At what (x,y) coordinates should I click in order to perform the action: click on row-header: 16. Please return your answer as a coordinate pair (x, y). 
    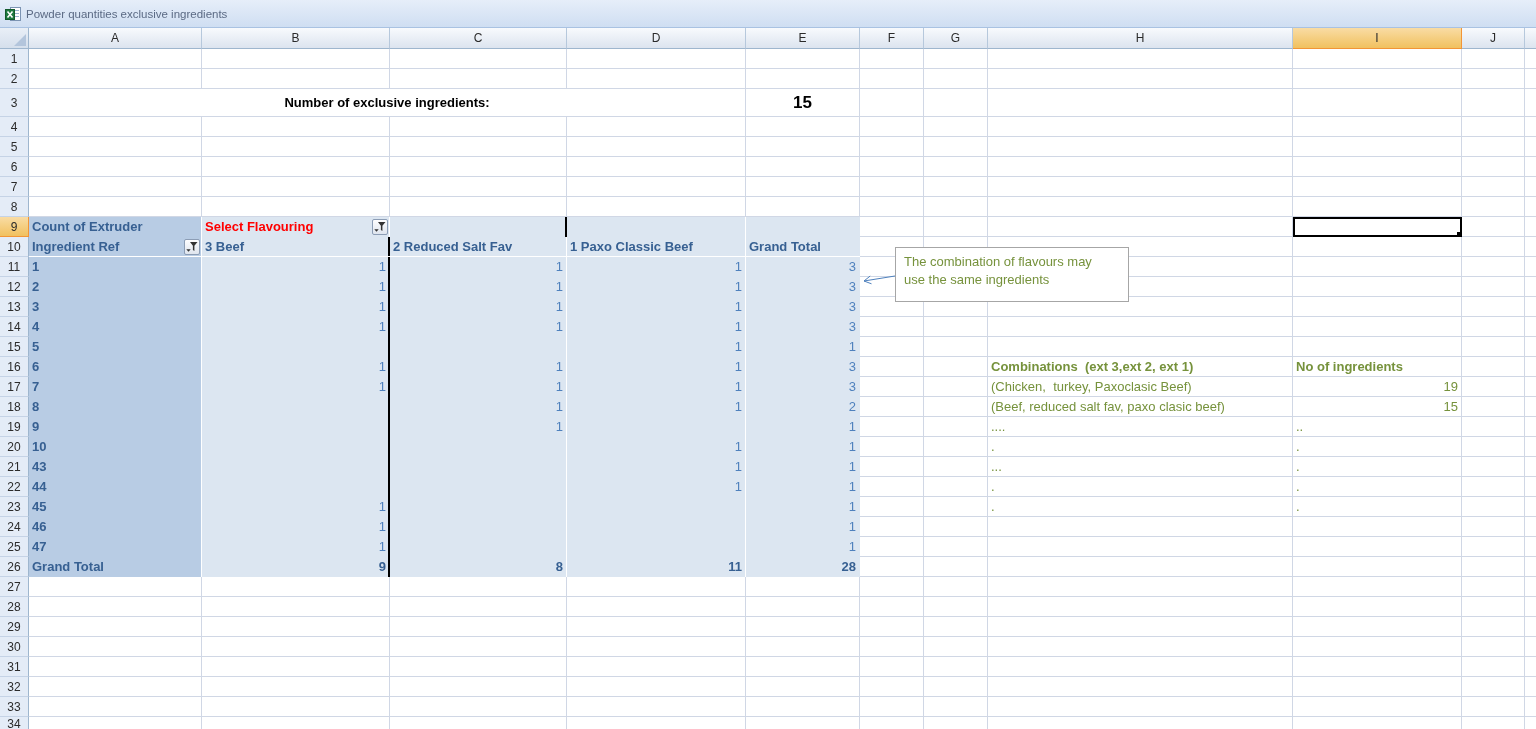
    Looking at the image, I should click on (14, 367).